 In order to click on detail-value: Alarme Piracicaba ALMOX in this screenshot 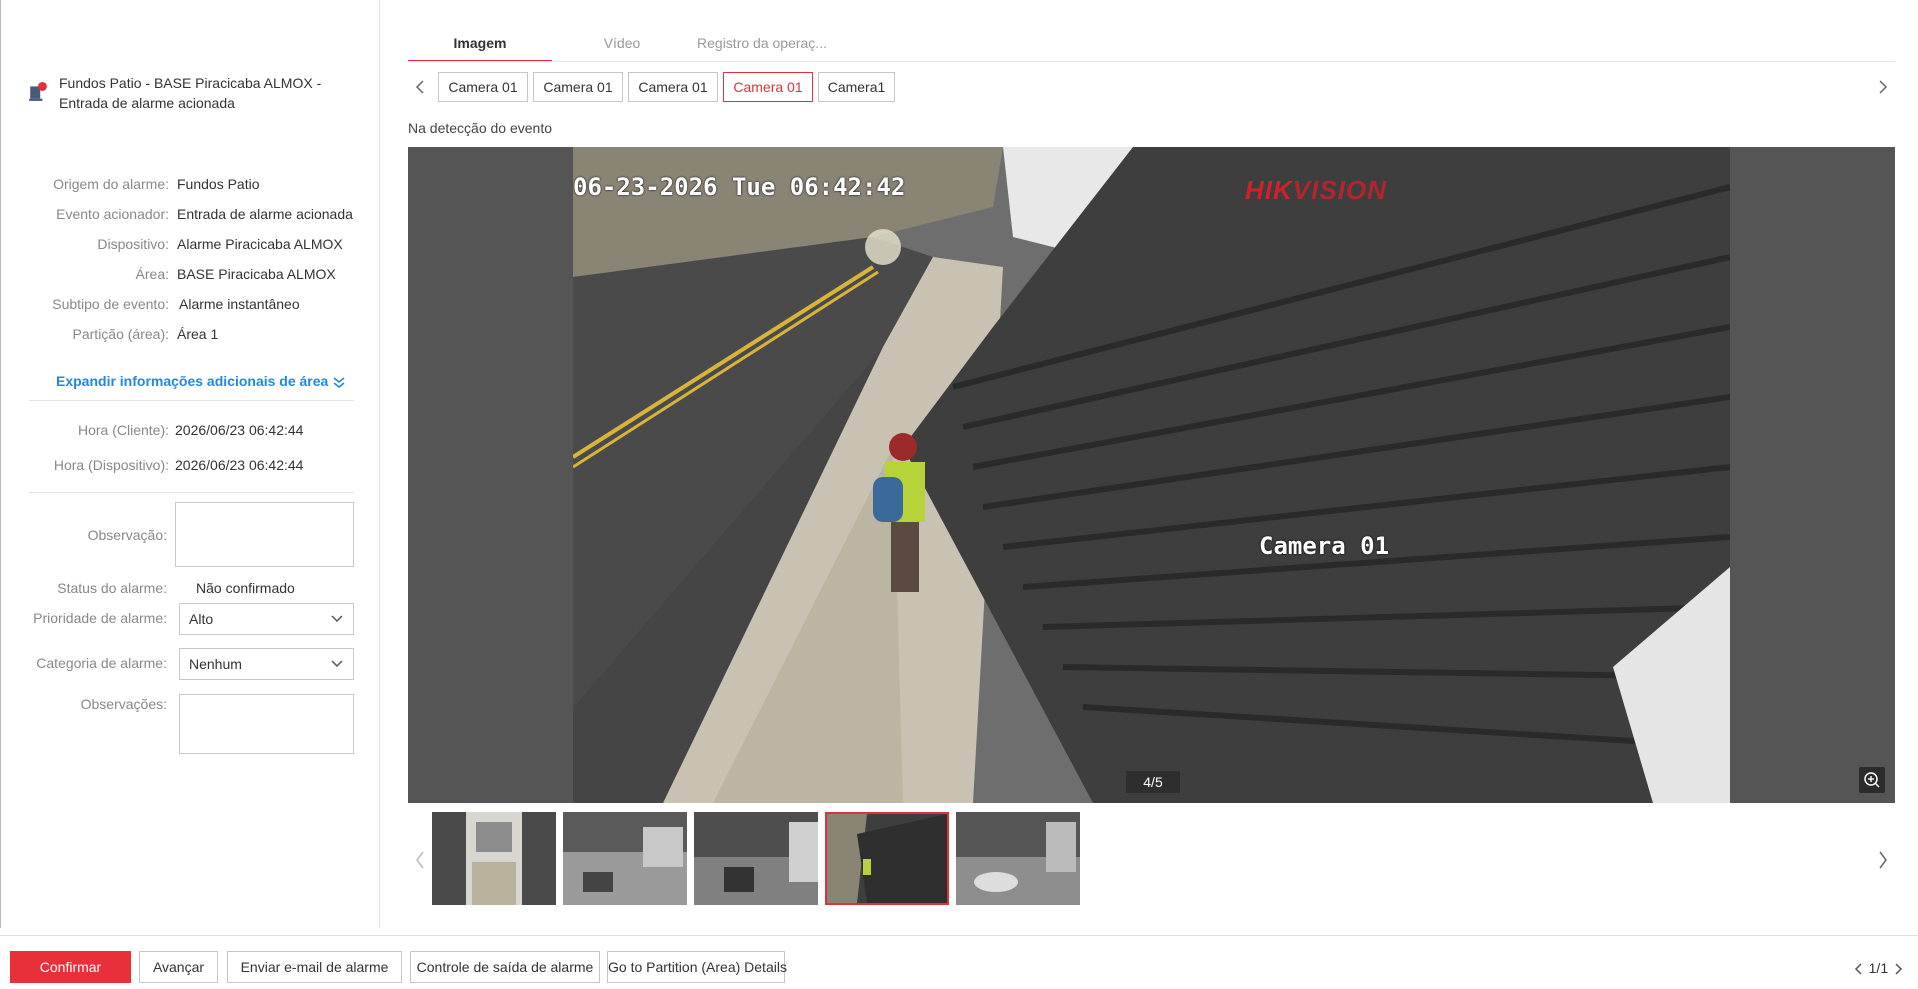, I will do `click(260, 244)`.